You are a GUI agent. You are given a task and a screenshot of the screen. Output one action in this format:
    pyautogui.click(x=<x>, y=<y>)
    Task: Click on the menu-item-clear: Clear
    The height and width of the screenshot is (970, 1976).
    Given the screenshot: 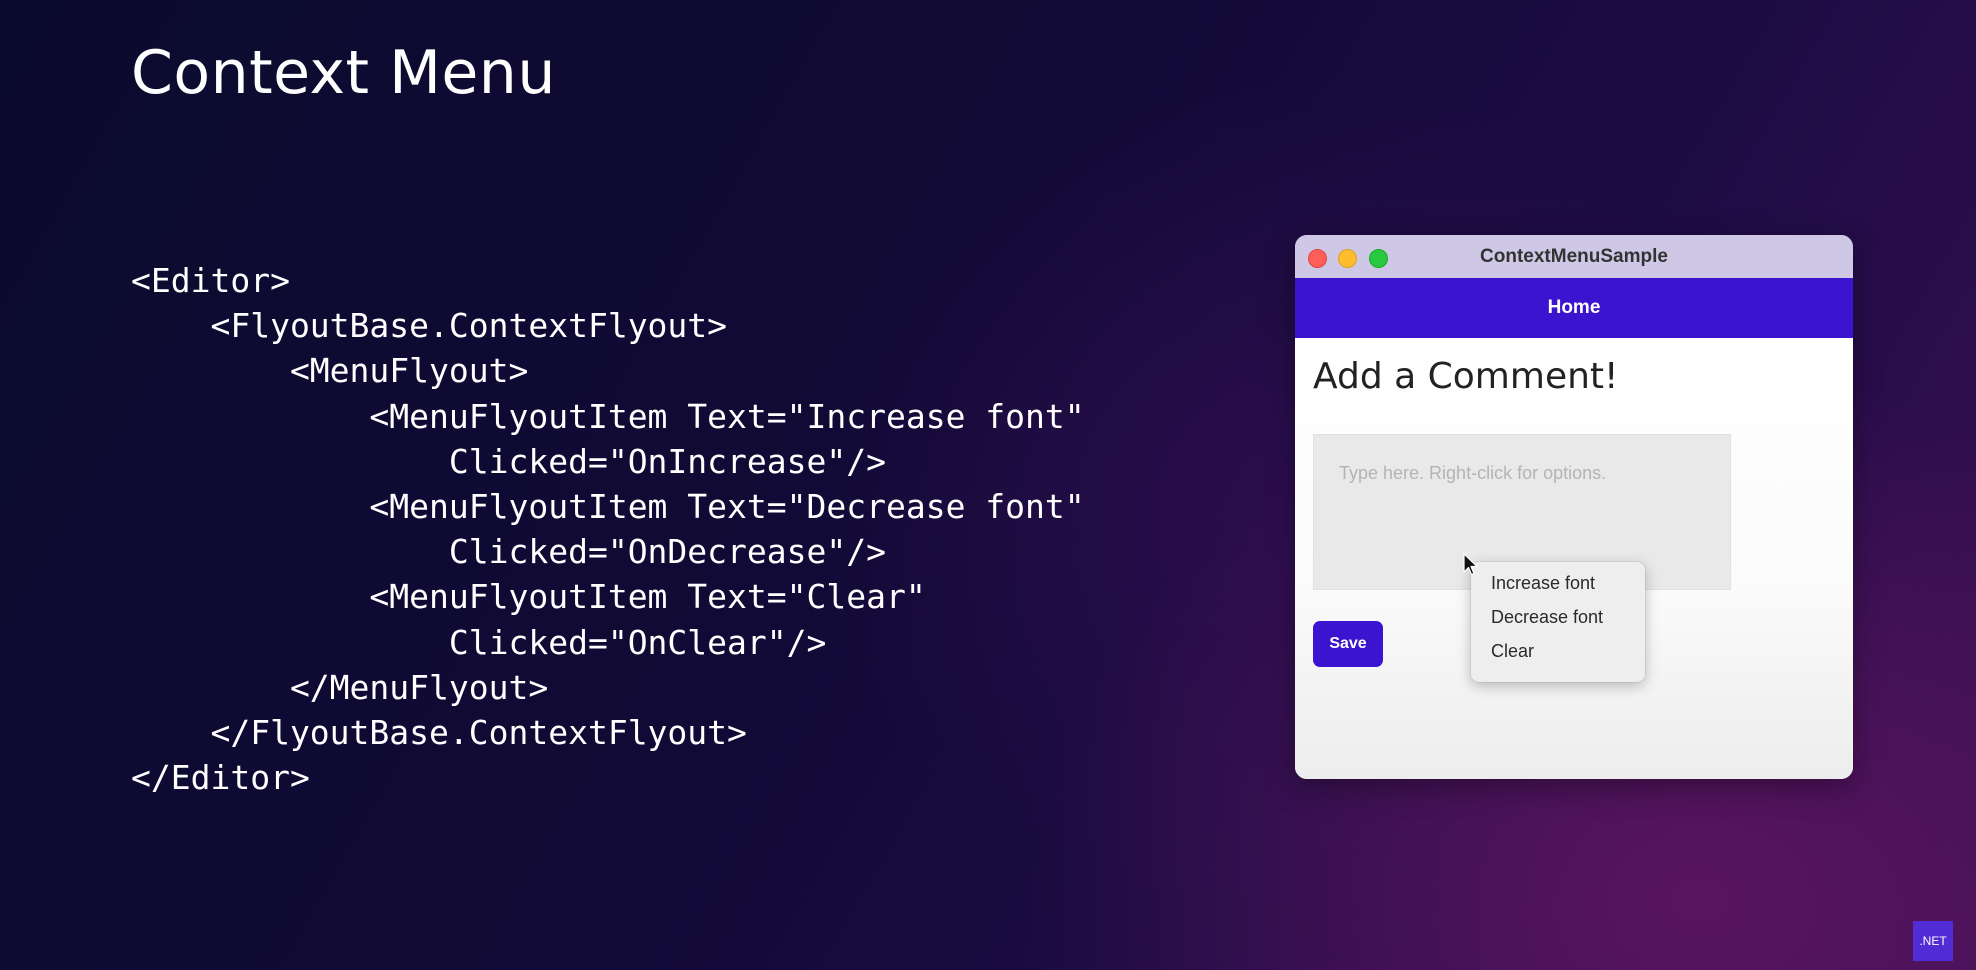 What is the action you would take?
    pyautogui.click(x=1512, y=651)
    